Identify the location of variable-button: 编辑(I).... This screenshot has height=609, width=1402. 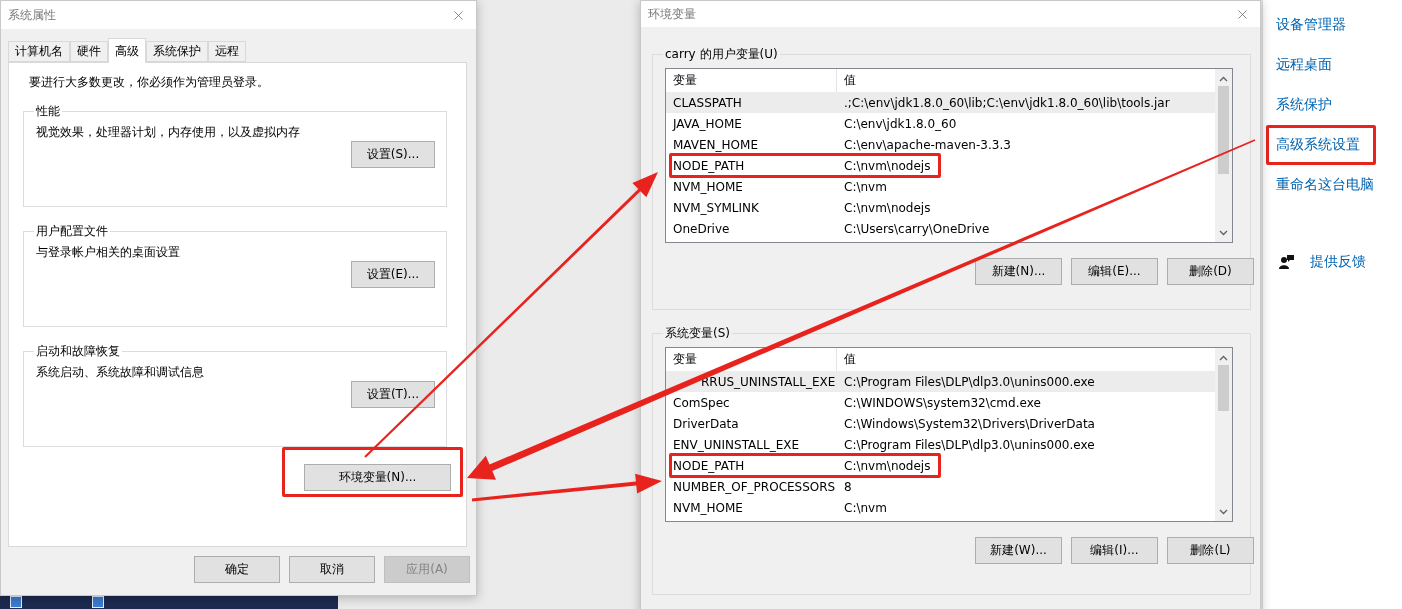
(1114, 550).